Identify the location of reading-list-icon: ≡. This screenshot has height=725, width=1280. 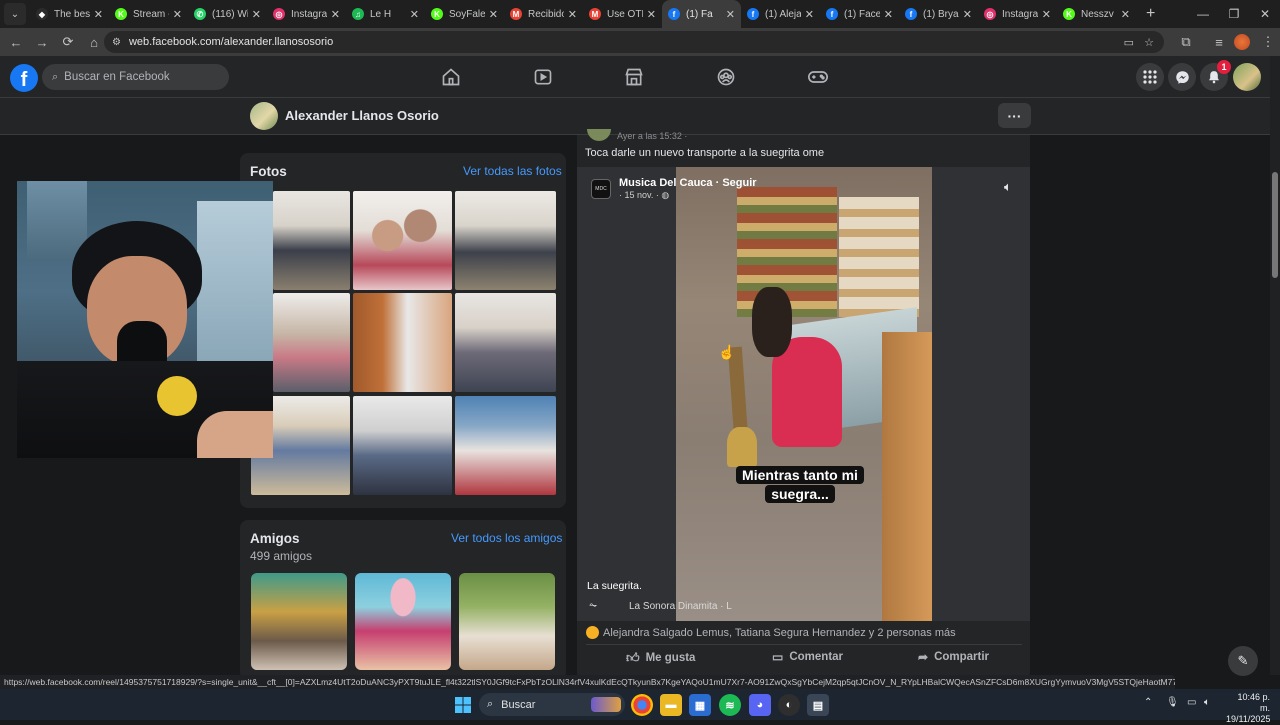
(1219, 42).